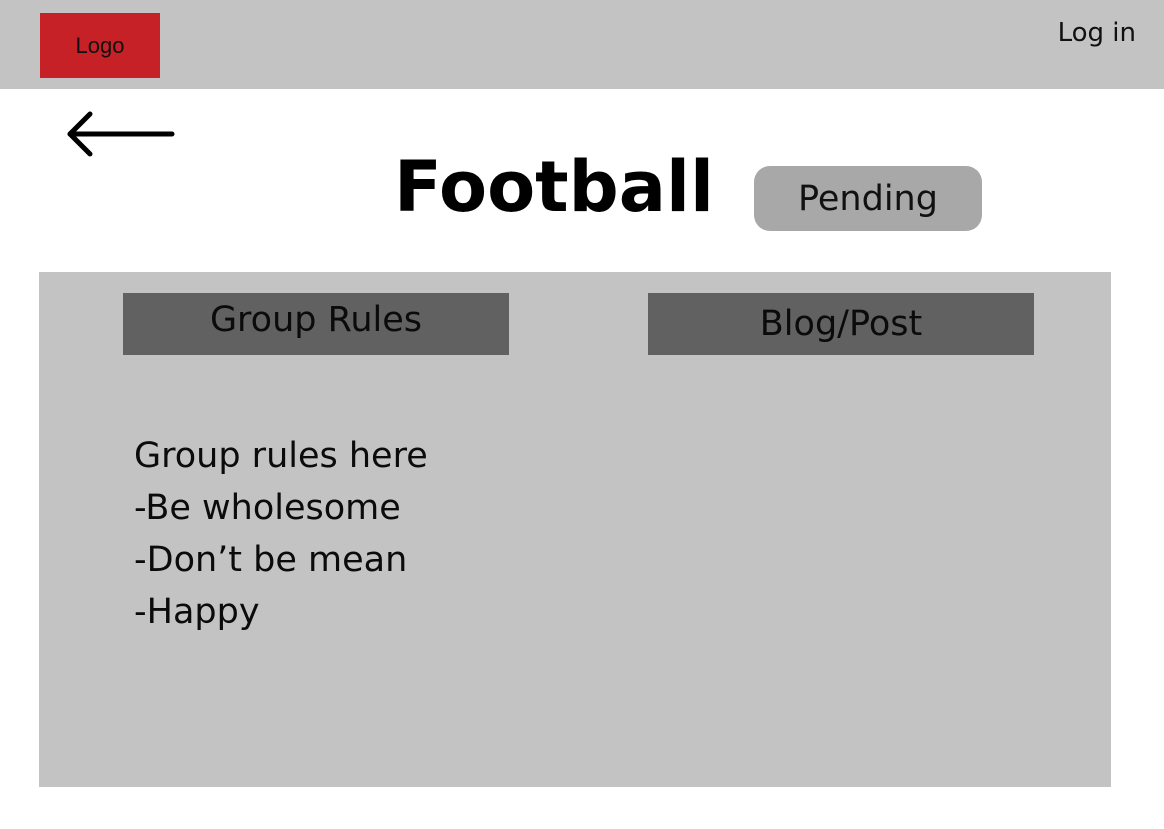 The width and height of the screenshot is (1164, 829). Describe the element at coordinates (1097, 33) in the screenshot. I see `login-link: Log in` at that location.